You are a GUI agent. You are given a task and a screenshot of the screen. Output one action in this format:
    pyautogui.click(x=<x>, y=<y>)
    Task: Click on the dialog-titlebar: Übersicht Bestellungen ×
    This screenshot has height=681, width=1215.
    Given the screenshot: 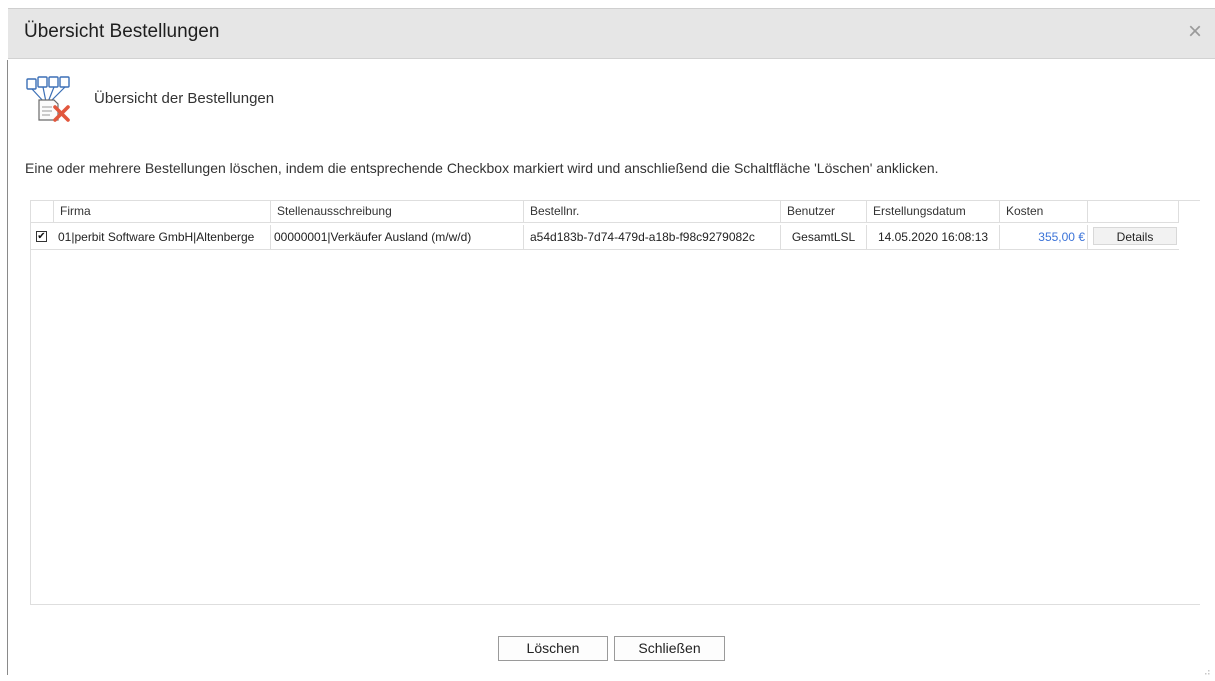 What is the action you would take?
    pyautogui.click(x=611, y=33)
    